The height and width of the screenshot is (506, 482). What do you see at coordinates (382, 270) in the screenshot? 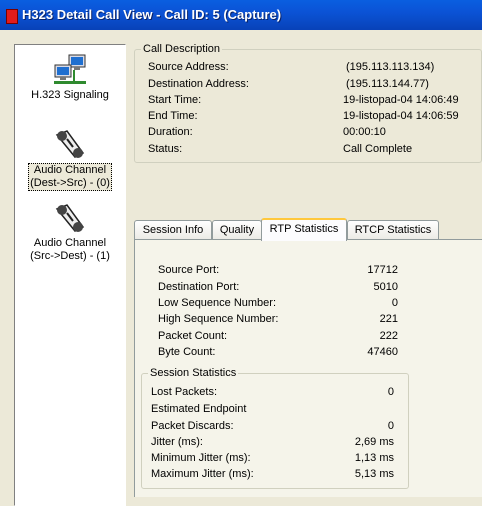
I see `source-port-value: 17712` at bounding box center [382, 270].